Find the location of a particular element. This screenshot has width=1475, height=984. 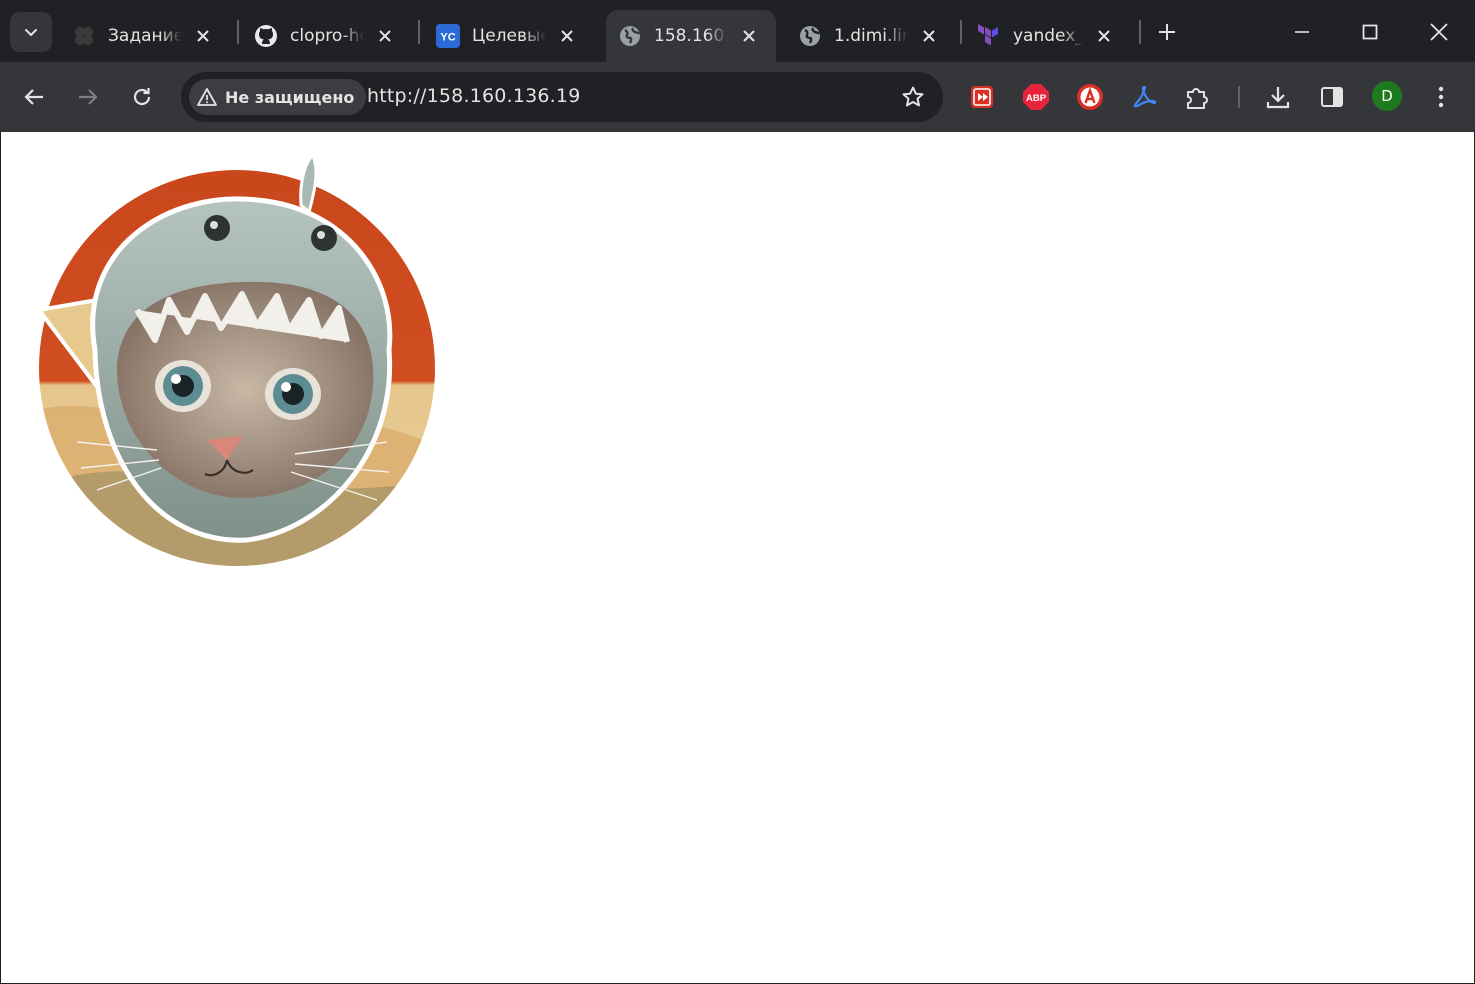

svg-text: ABP is located at coordinates (1036, 98).